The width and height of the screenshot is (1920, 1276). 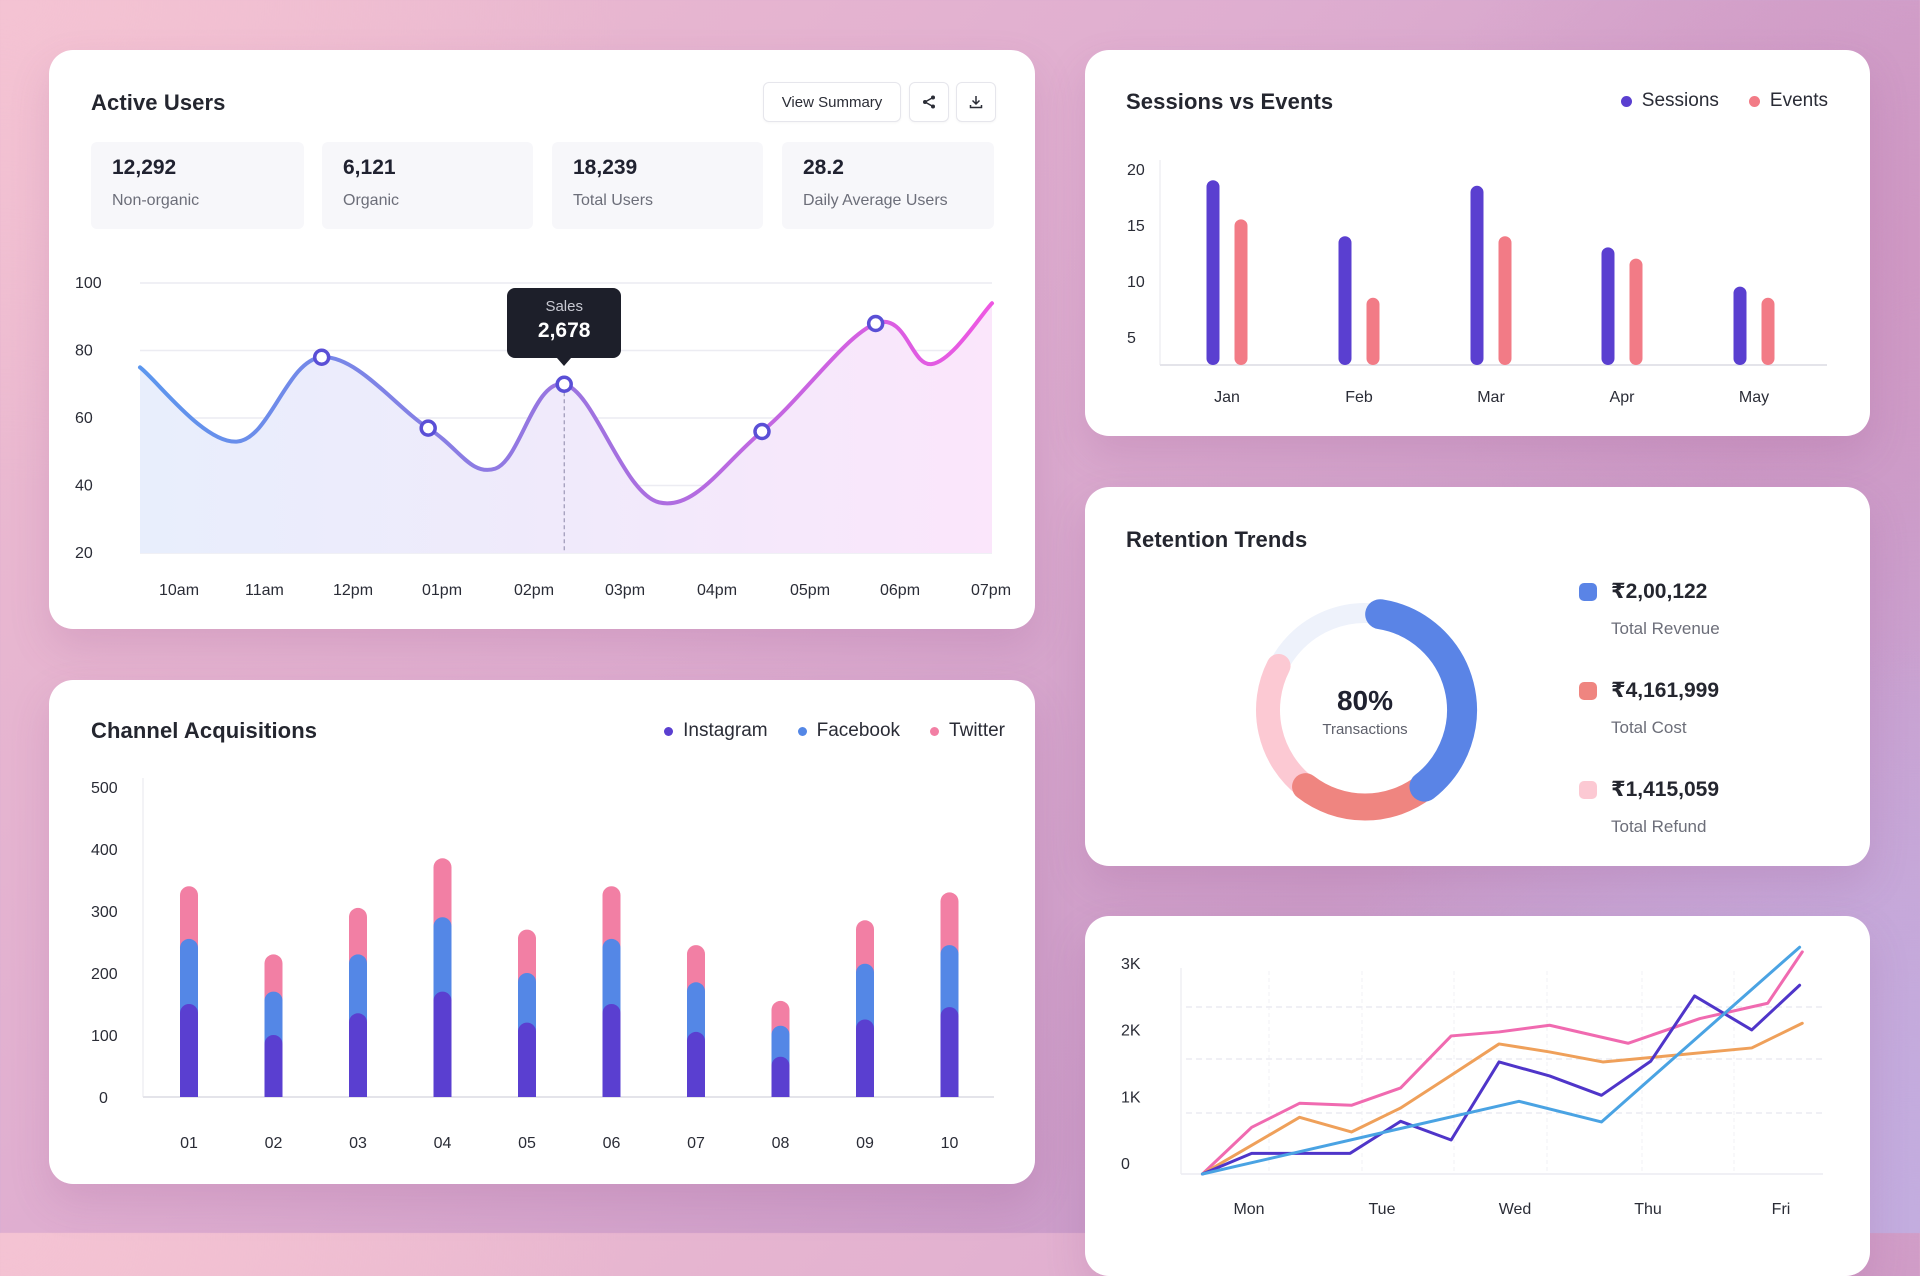 I want to click on series-line-sky, so click(x=1501, y=1060).